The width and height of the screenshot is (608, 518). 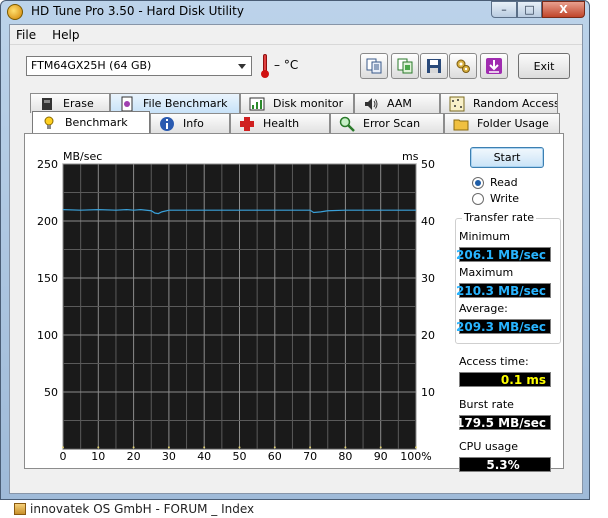 What do you see at coordinates (483, 308) in the screenshot?
I see `average-label: Average:` at bounding box center [483, 308].